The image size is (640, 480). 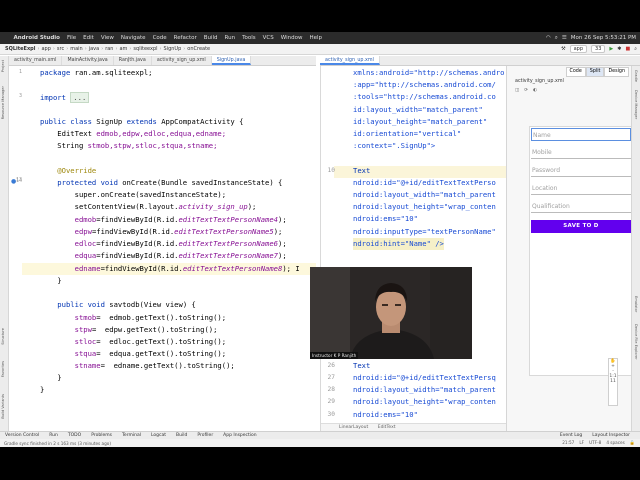 What do you see at coordinates (517, 90) in the screenshot?
I see `layers-icon: ◫` at bounding box center [517, 90].